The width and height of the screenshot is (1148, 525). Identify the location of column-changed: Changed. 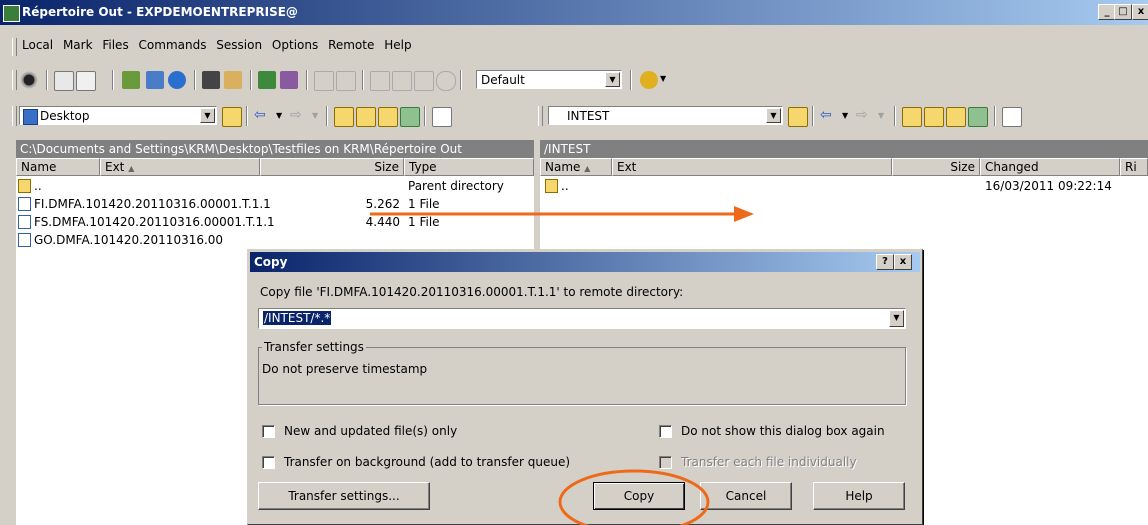
(1050, 167).